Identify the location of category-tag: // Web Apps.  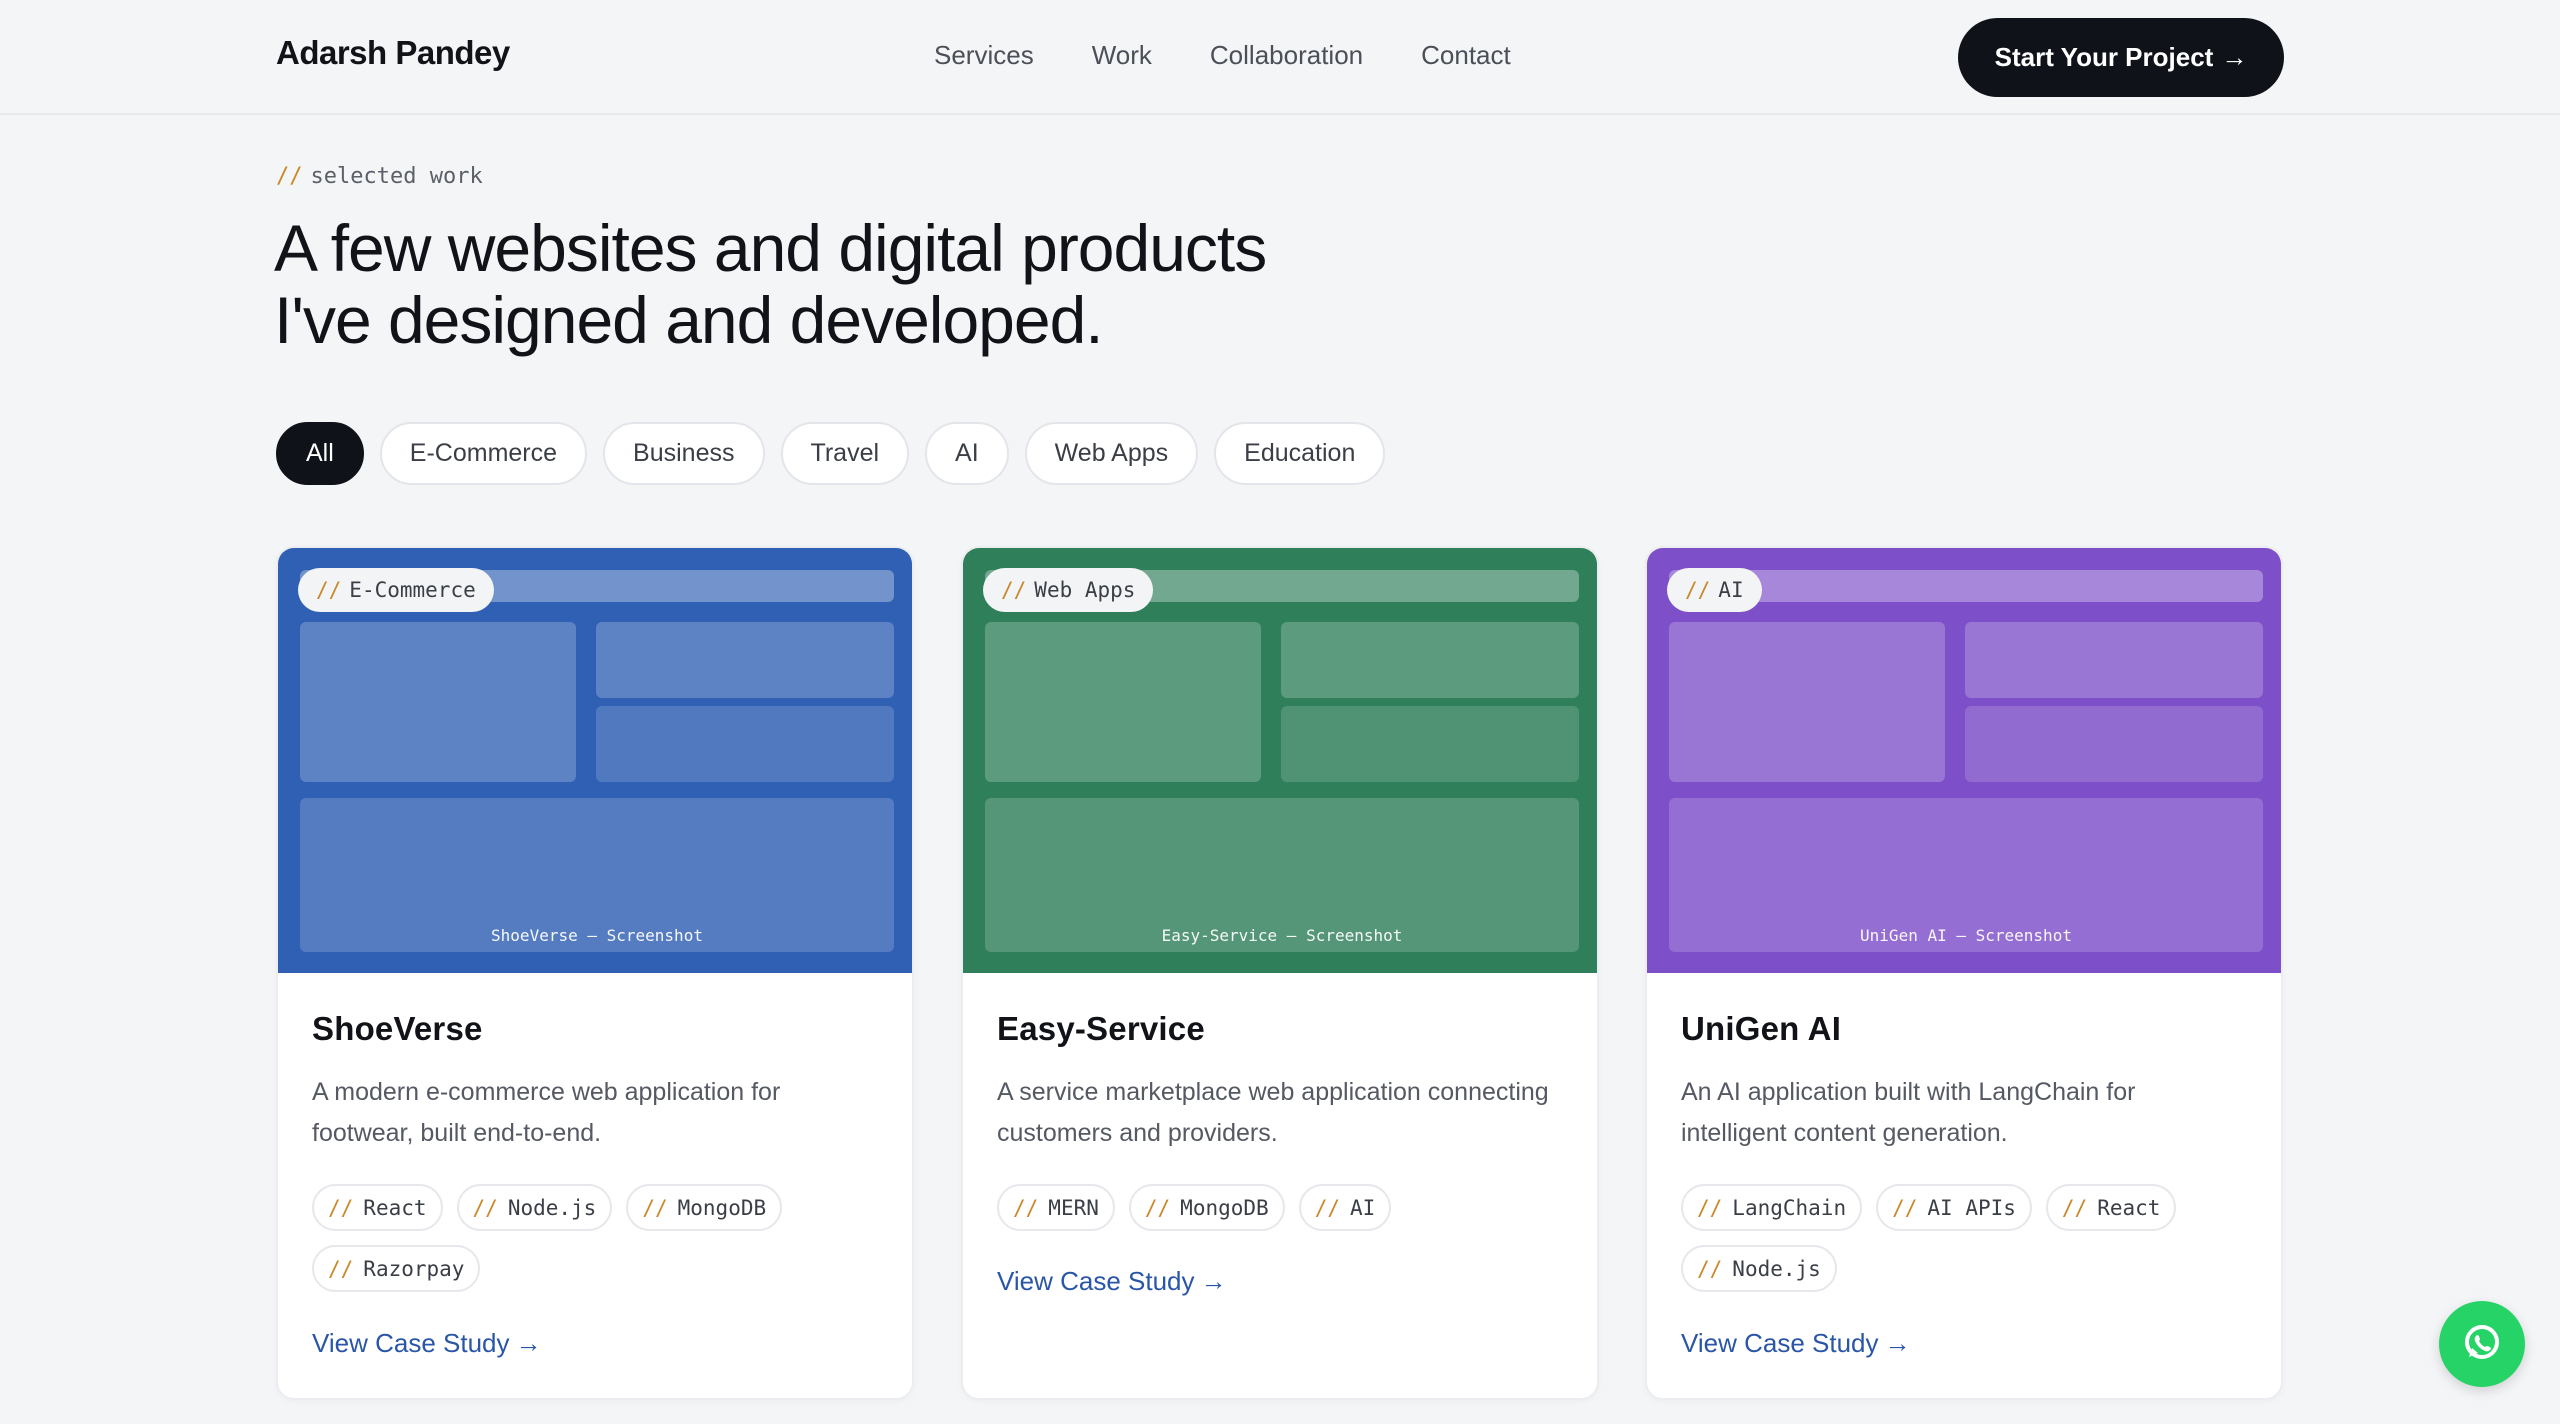
(1068, 590).